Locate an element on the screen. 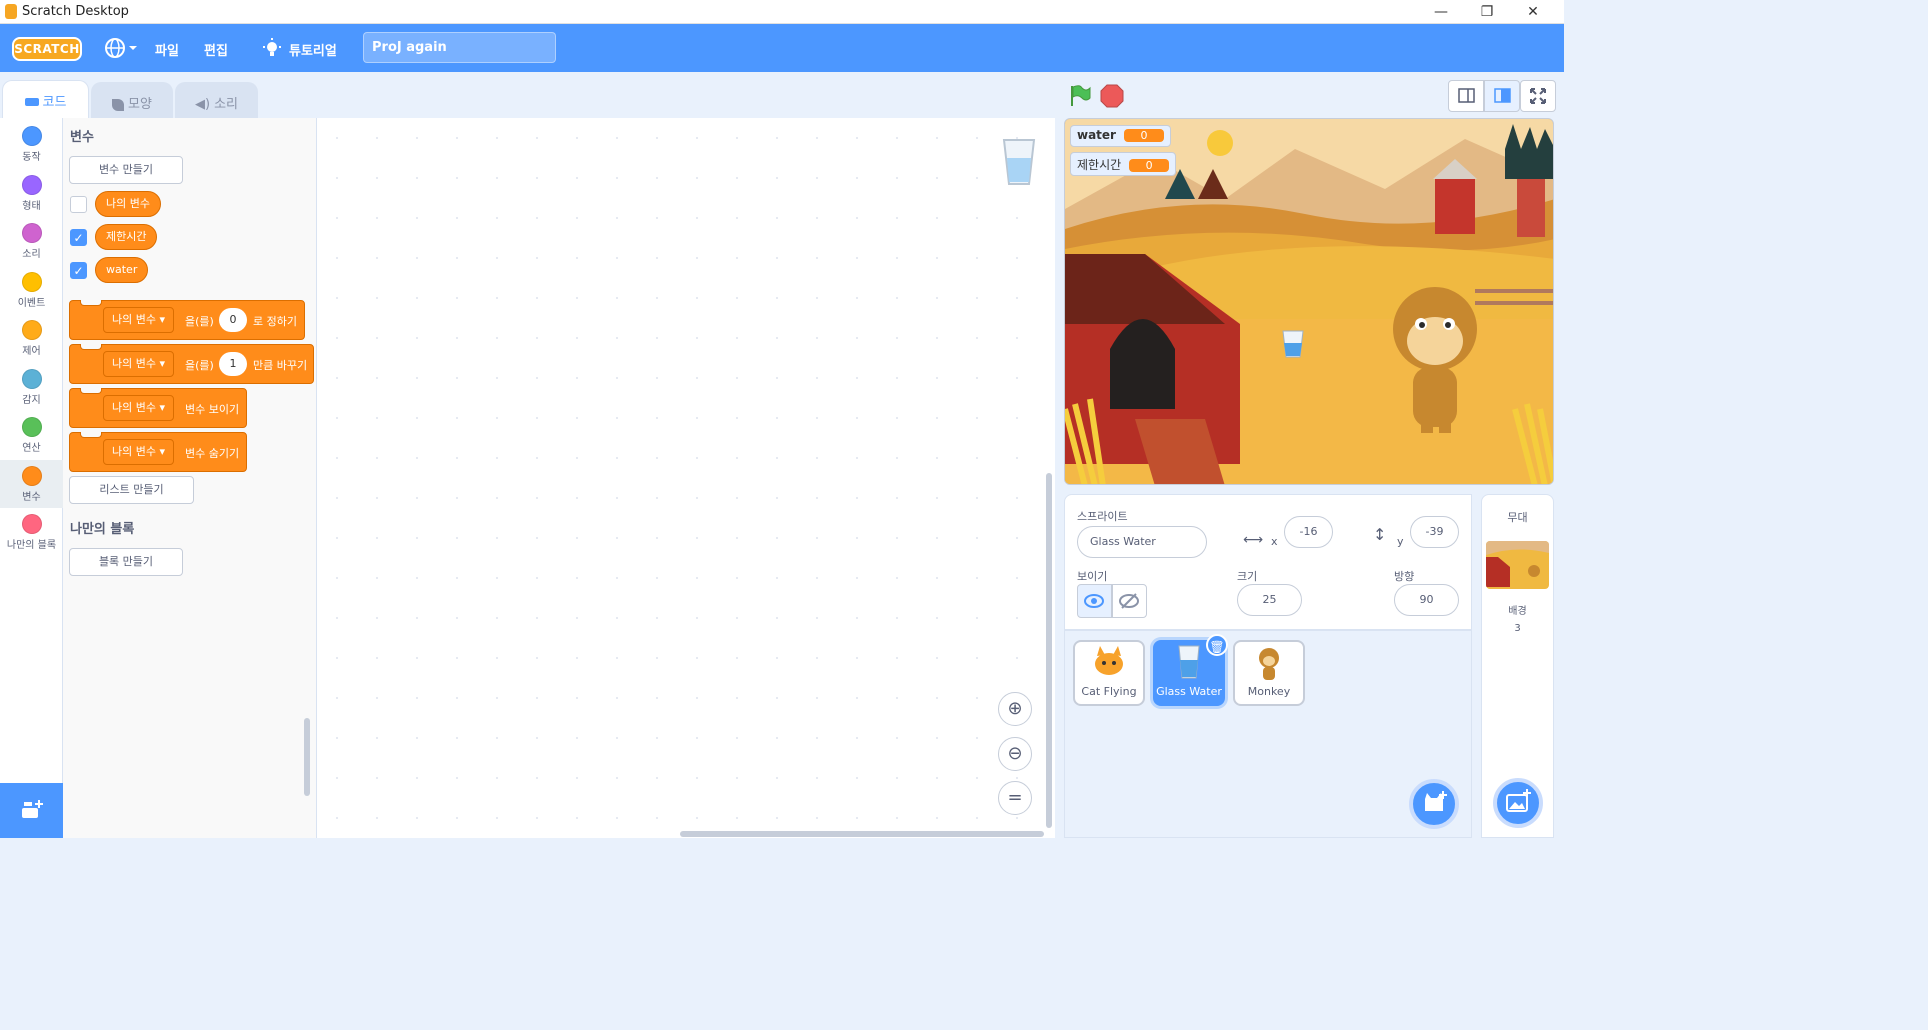 The width and height of the screenshot is (1928, 1030). sprite-name: Monkey is located at coordinates (1269, 691).